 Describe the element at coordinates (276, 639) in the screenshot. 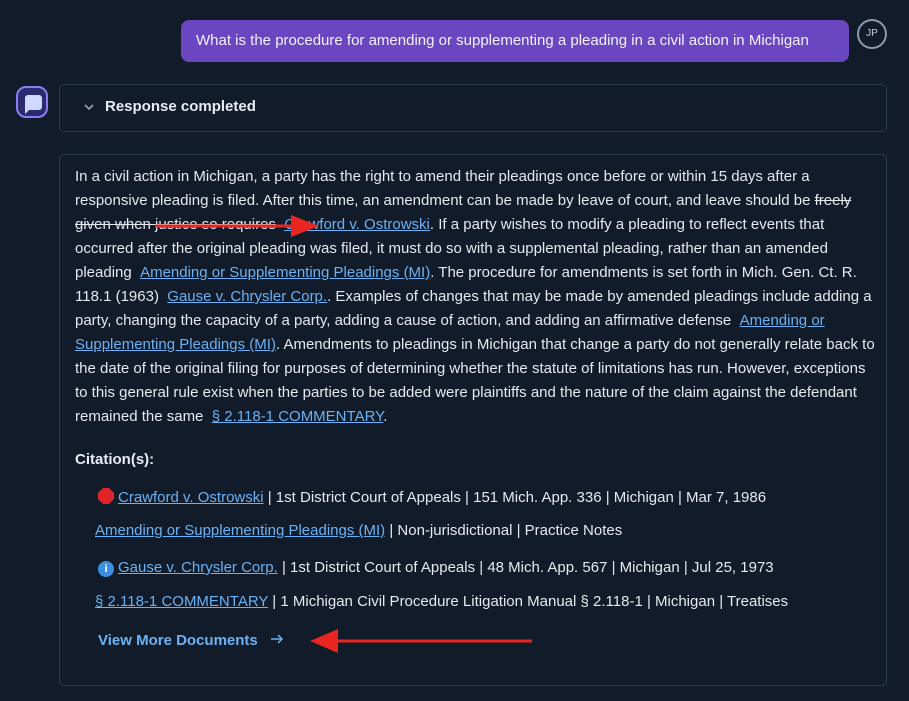

I see `arrow-right-icon` at that location.